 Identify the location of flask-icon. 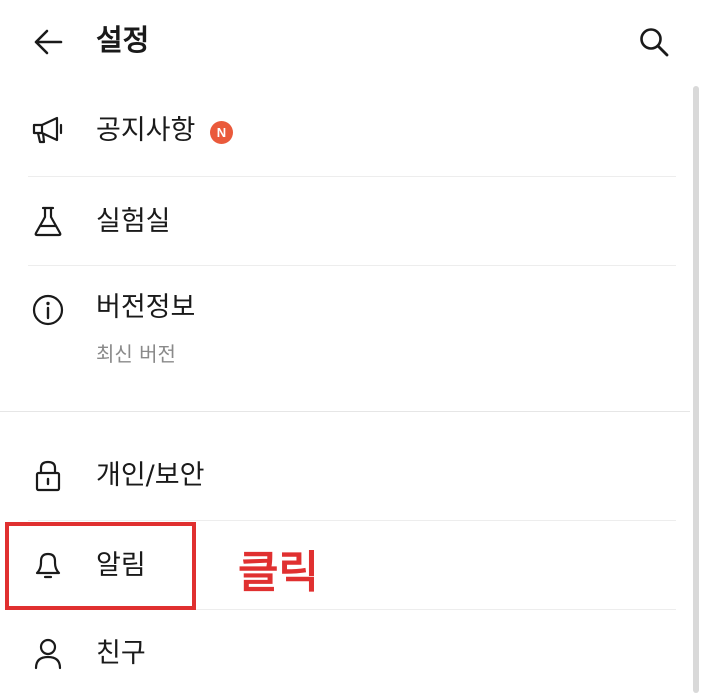
(48, 221).